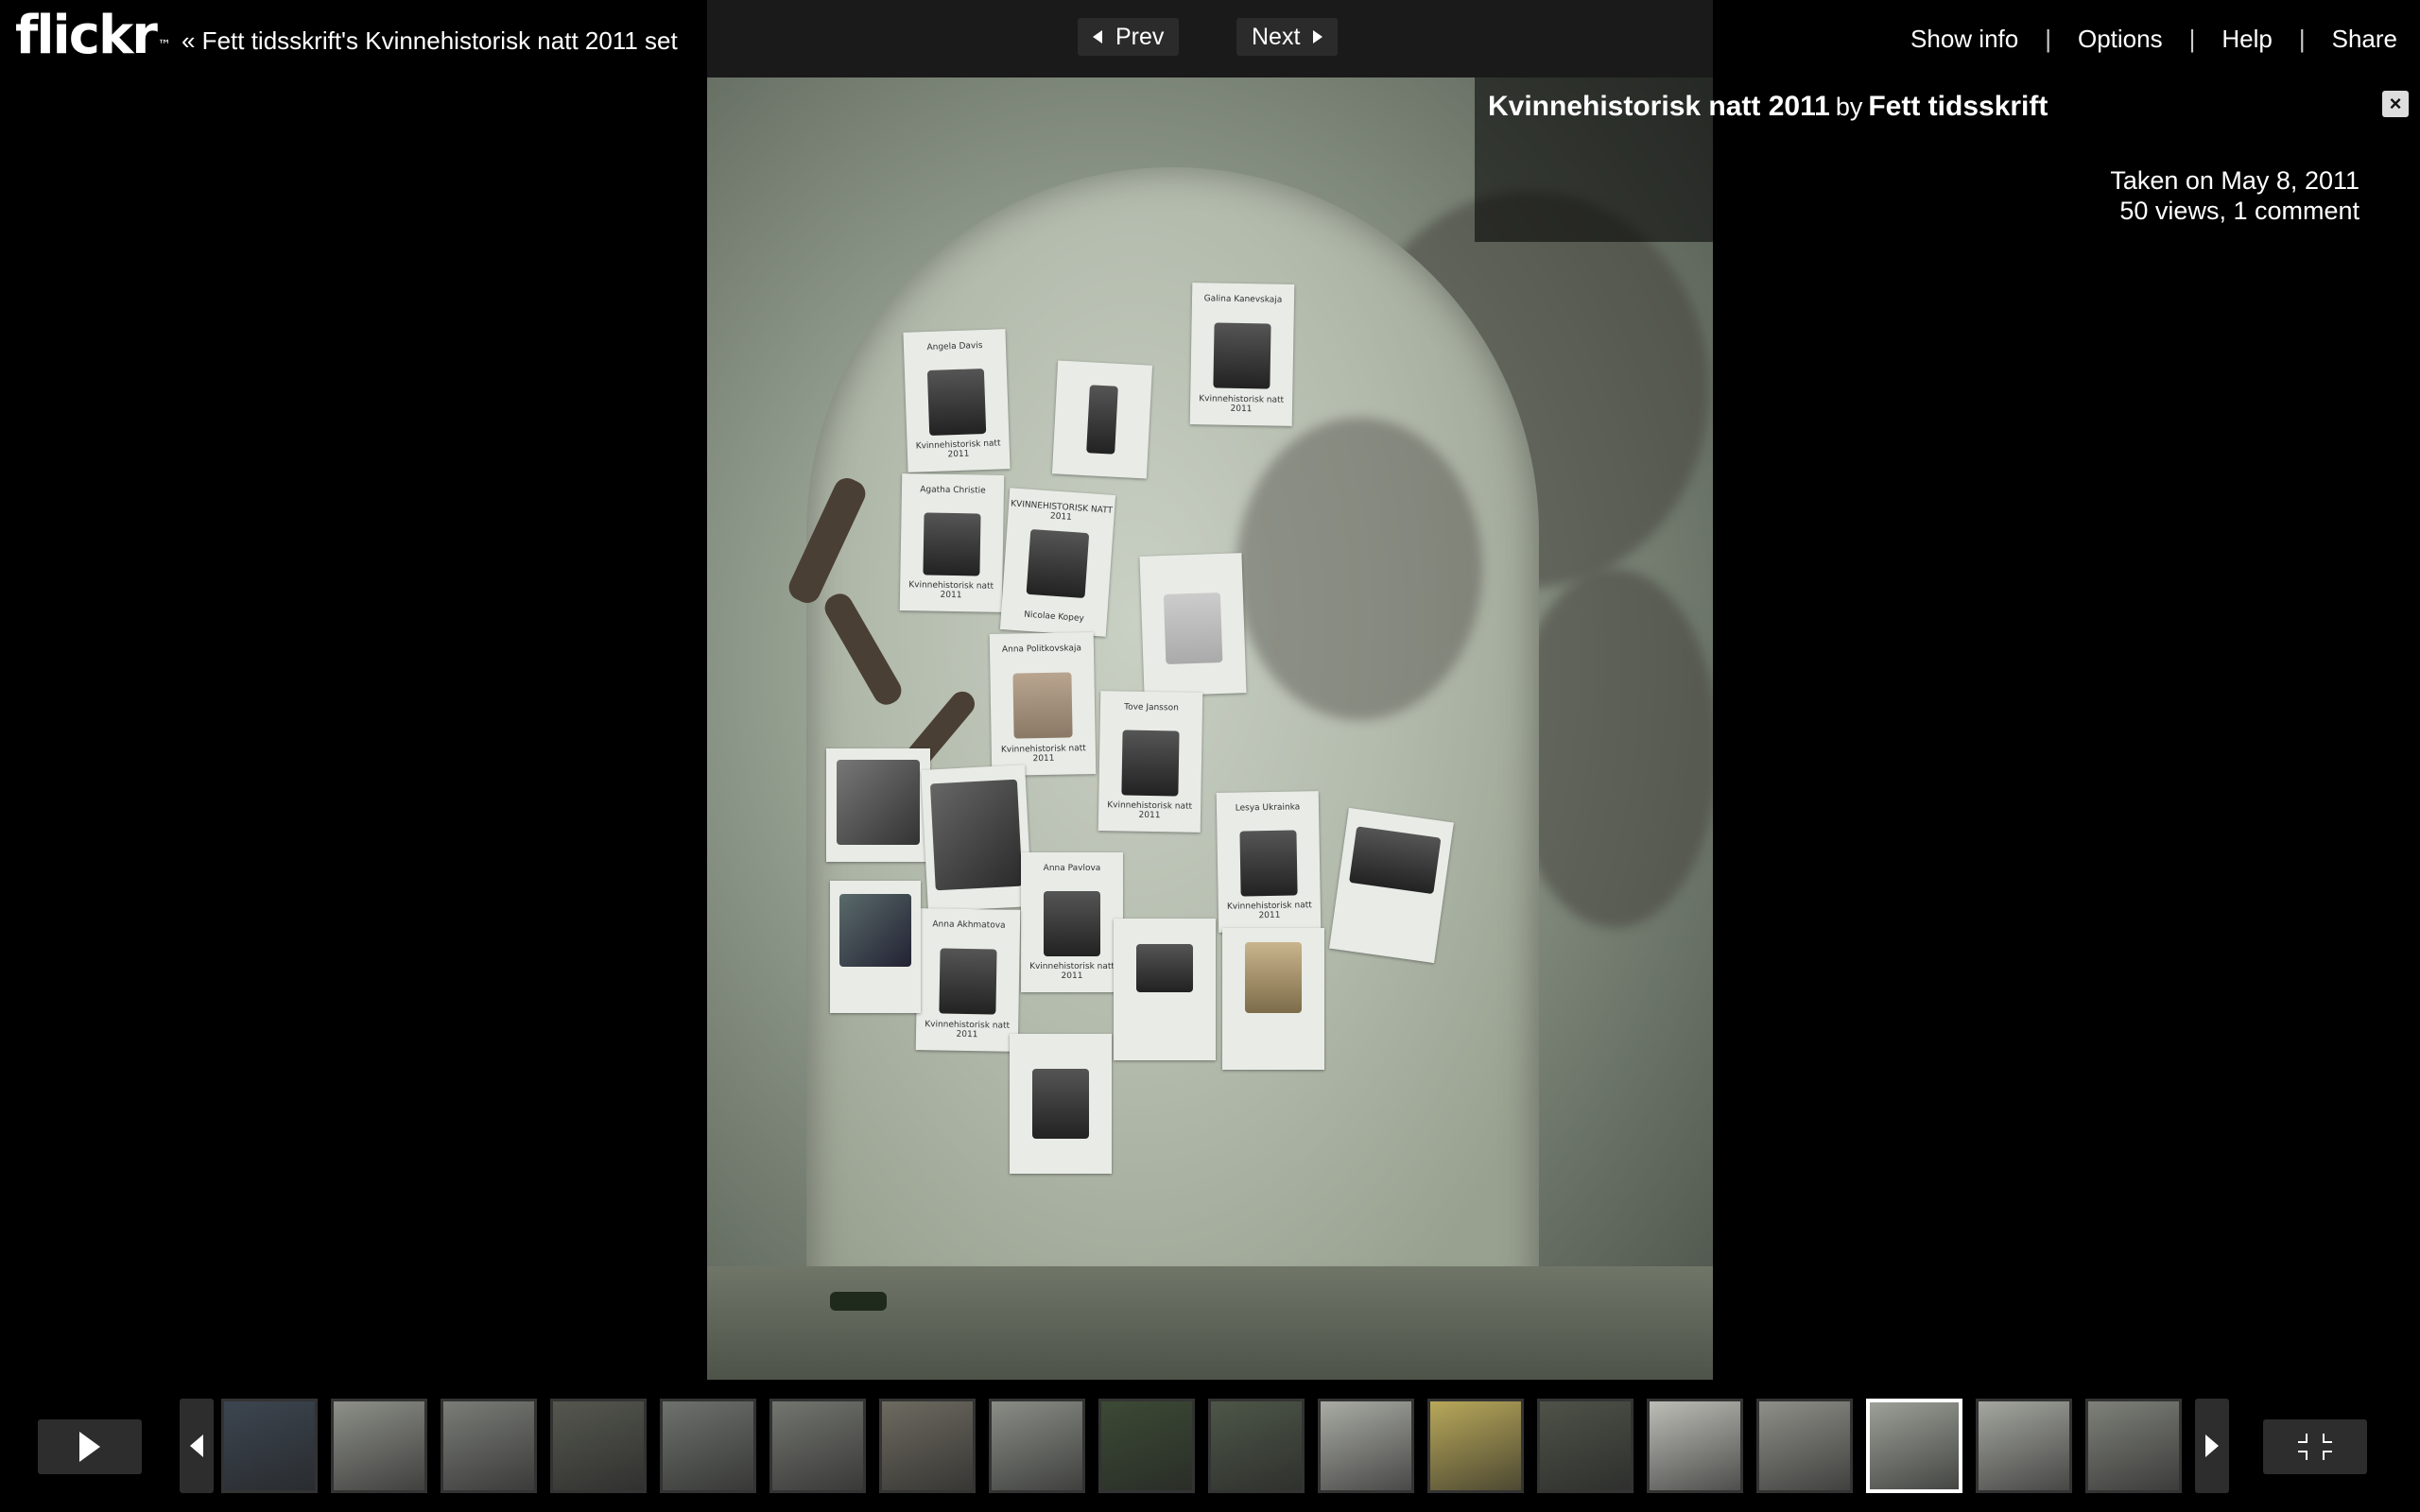 Image resolution: width=2420 pixels, height=1512 pixels. What do you see at coordinates (1150, 762) in the screenshot?
I see `poster: Tove Jansson Kvinnehistorisk natt 2011` at bounding box center [1150, 762].